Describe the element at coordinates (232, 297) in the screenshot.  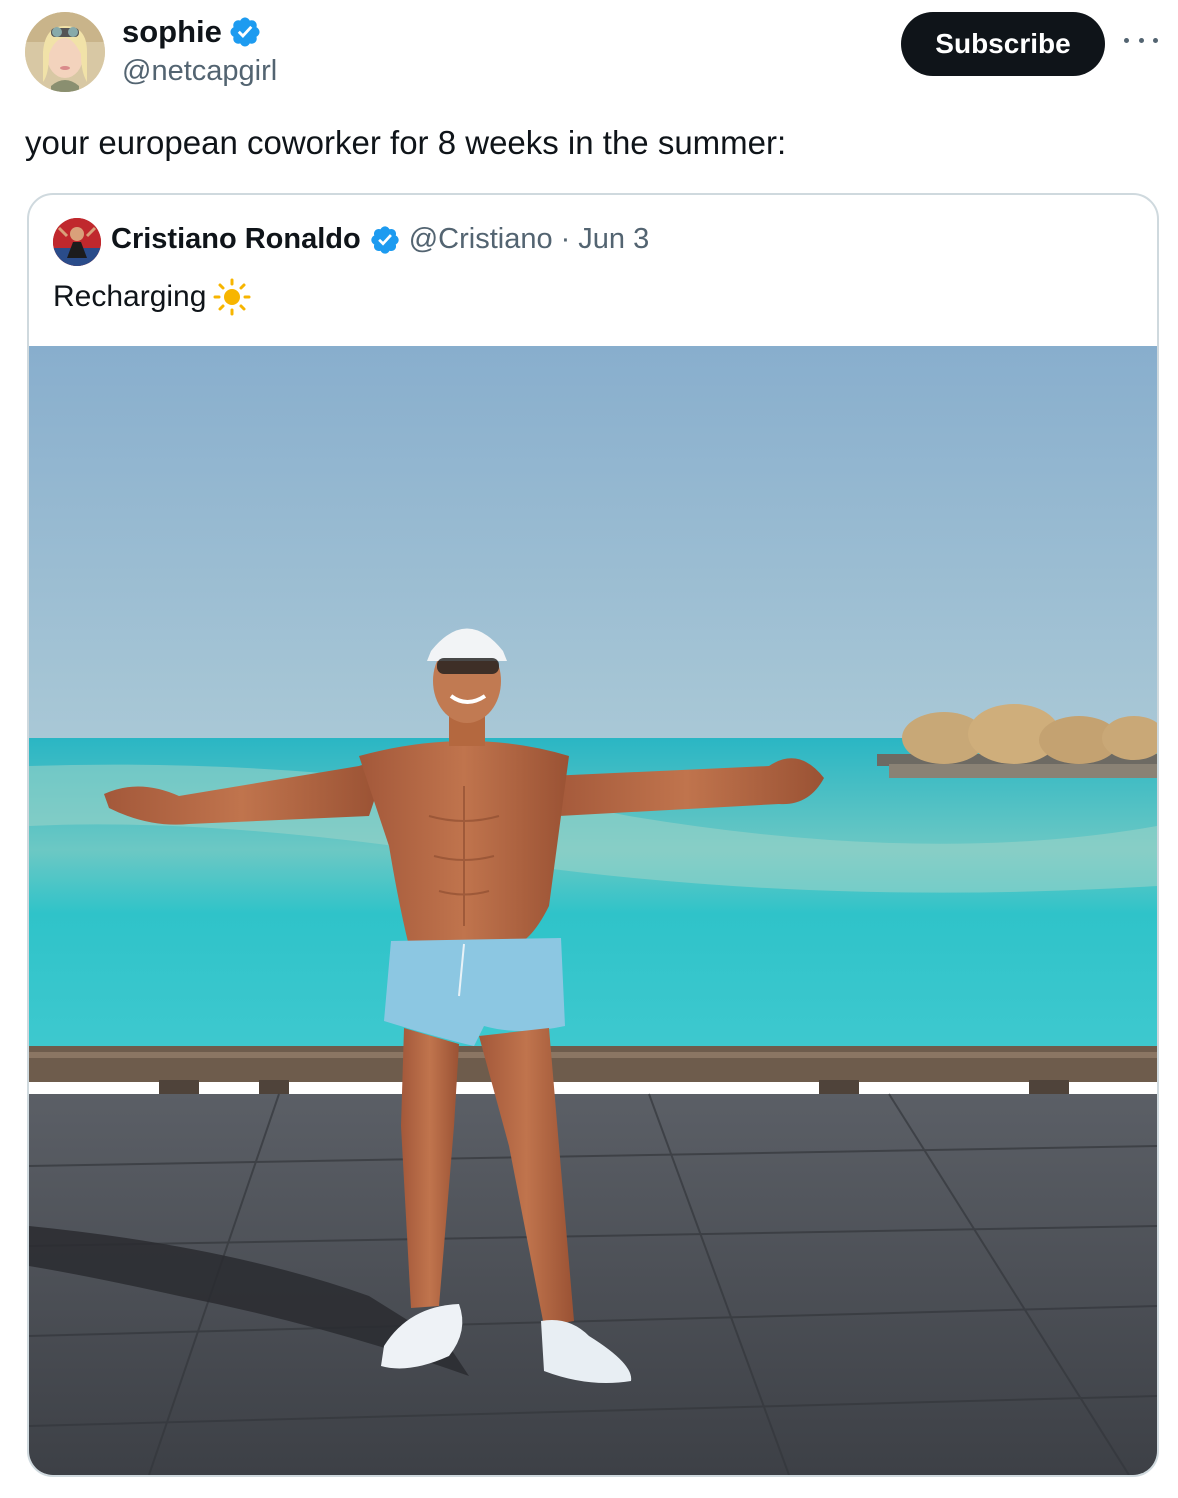
I see `sun-emoji-icon` at that location.